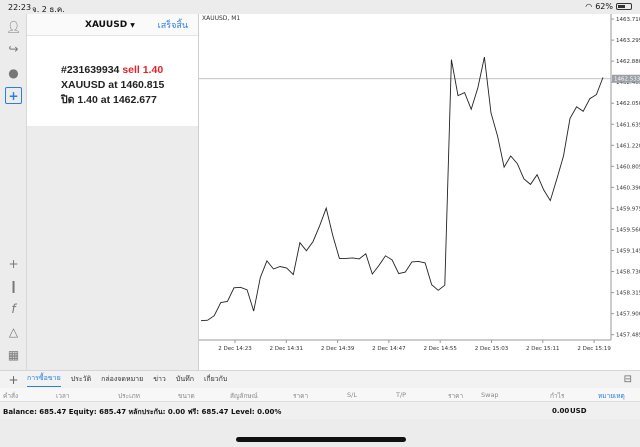 This screenshot has height=447, width=640. I want to click on order-ticket-line: #231639934 sell 1.40, so click(112, 70).